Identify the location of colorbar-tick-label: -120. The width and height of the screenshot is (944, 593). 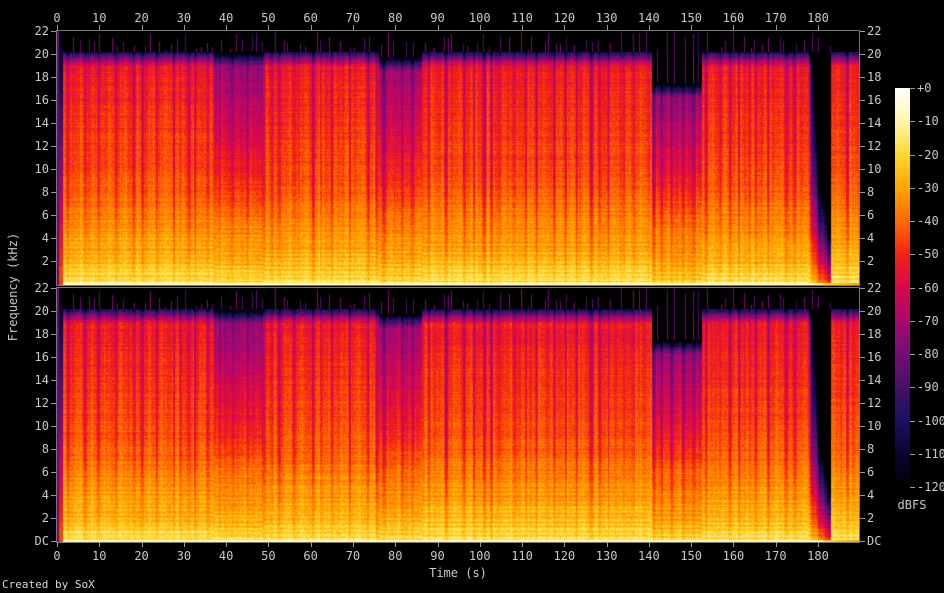
(930, 487).